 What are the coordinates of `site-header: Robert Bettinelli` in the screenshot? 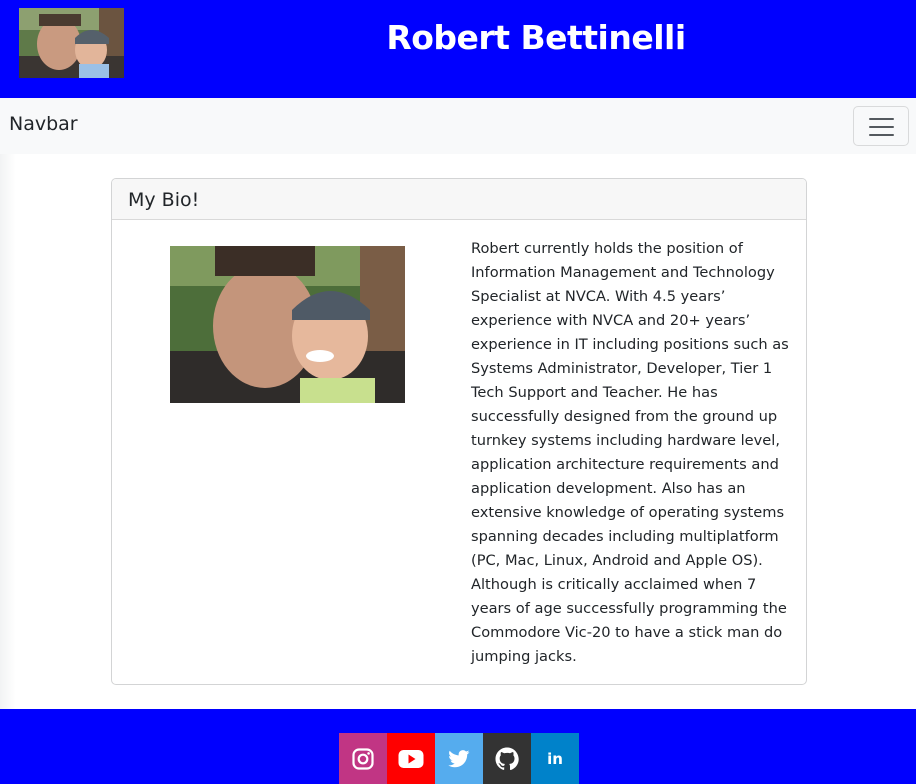 It's located at (458, 49).